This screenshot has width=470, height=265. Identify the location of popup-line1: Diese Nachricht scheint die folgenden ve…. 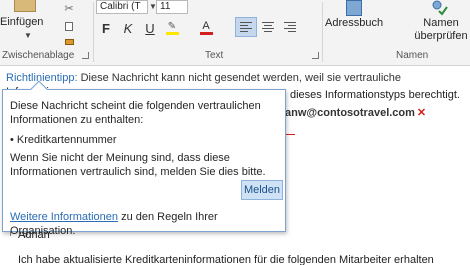
(135, 106).